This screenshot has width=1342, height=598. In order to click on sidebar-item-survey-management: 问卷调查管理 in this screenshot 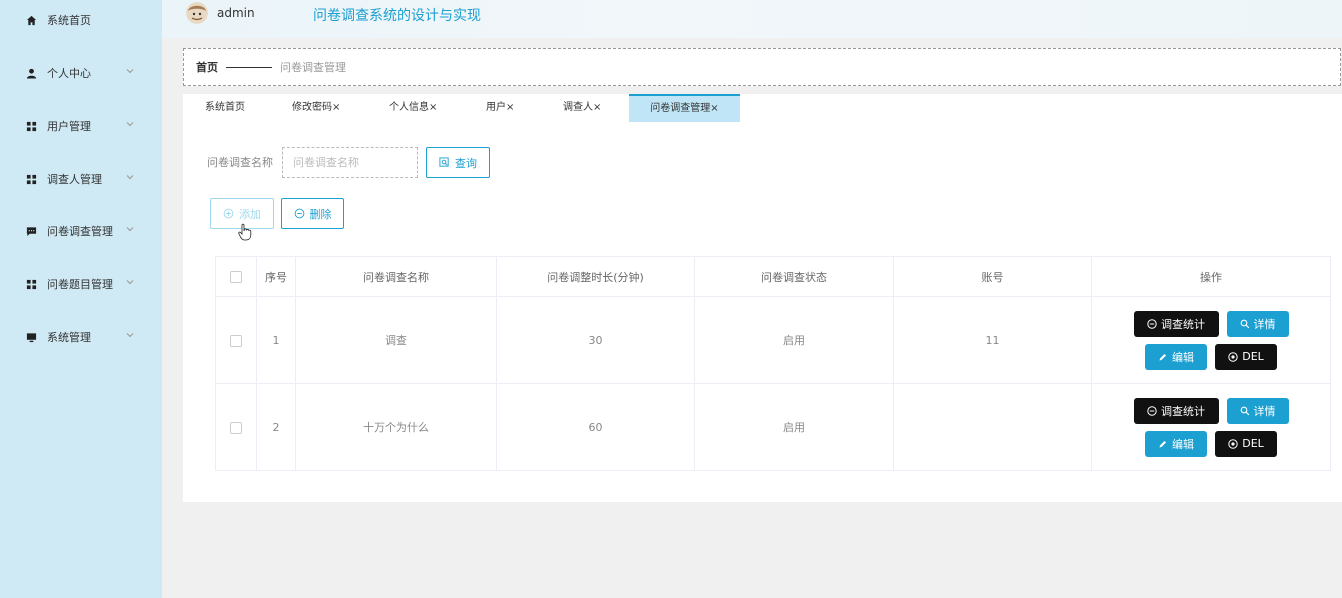, I will do `click(81, 231)`.